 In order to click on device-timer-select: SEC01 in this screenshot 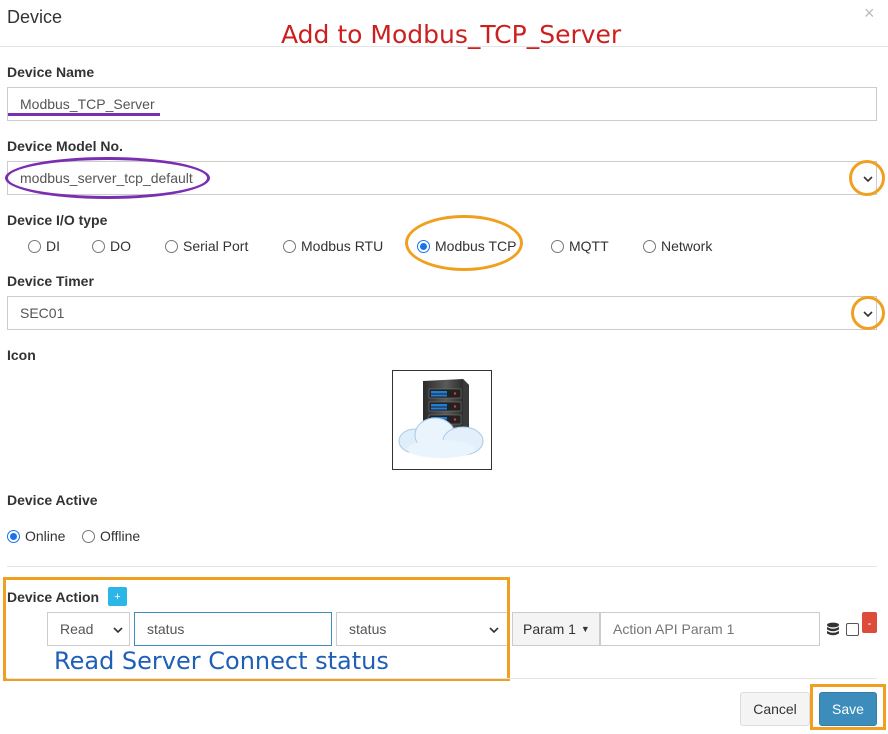, I will do `click(442, 313)`.